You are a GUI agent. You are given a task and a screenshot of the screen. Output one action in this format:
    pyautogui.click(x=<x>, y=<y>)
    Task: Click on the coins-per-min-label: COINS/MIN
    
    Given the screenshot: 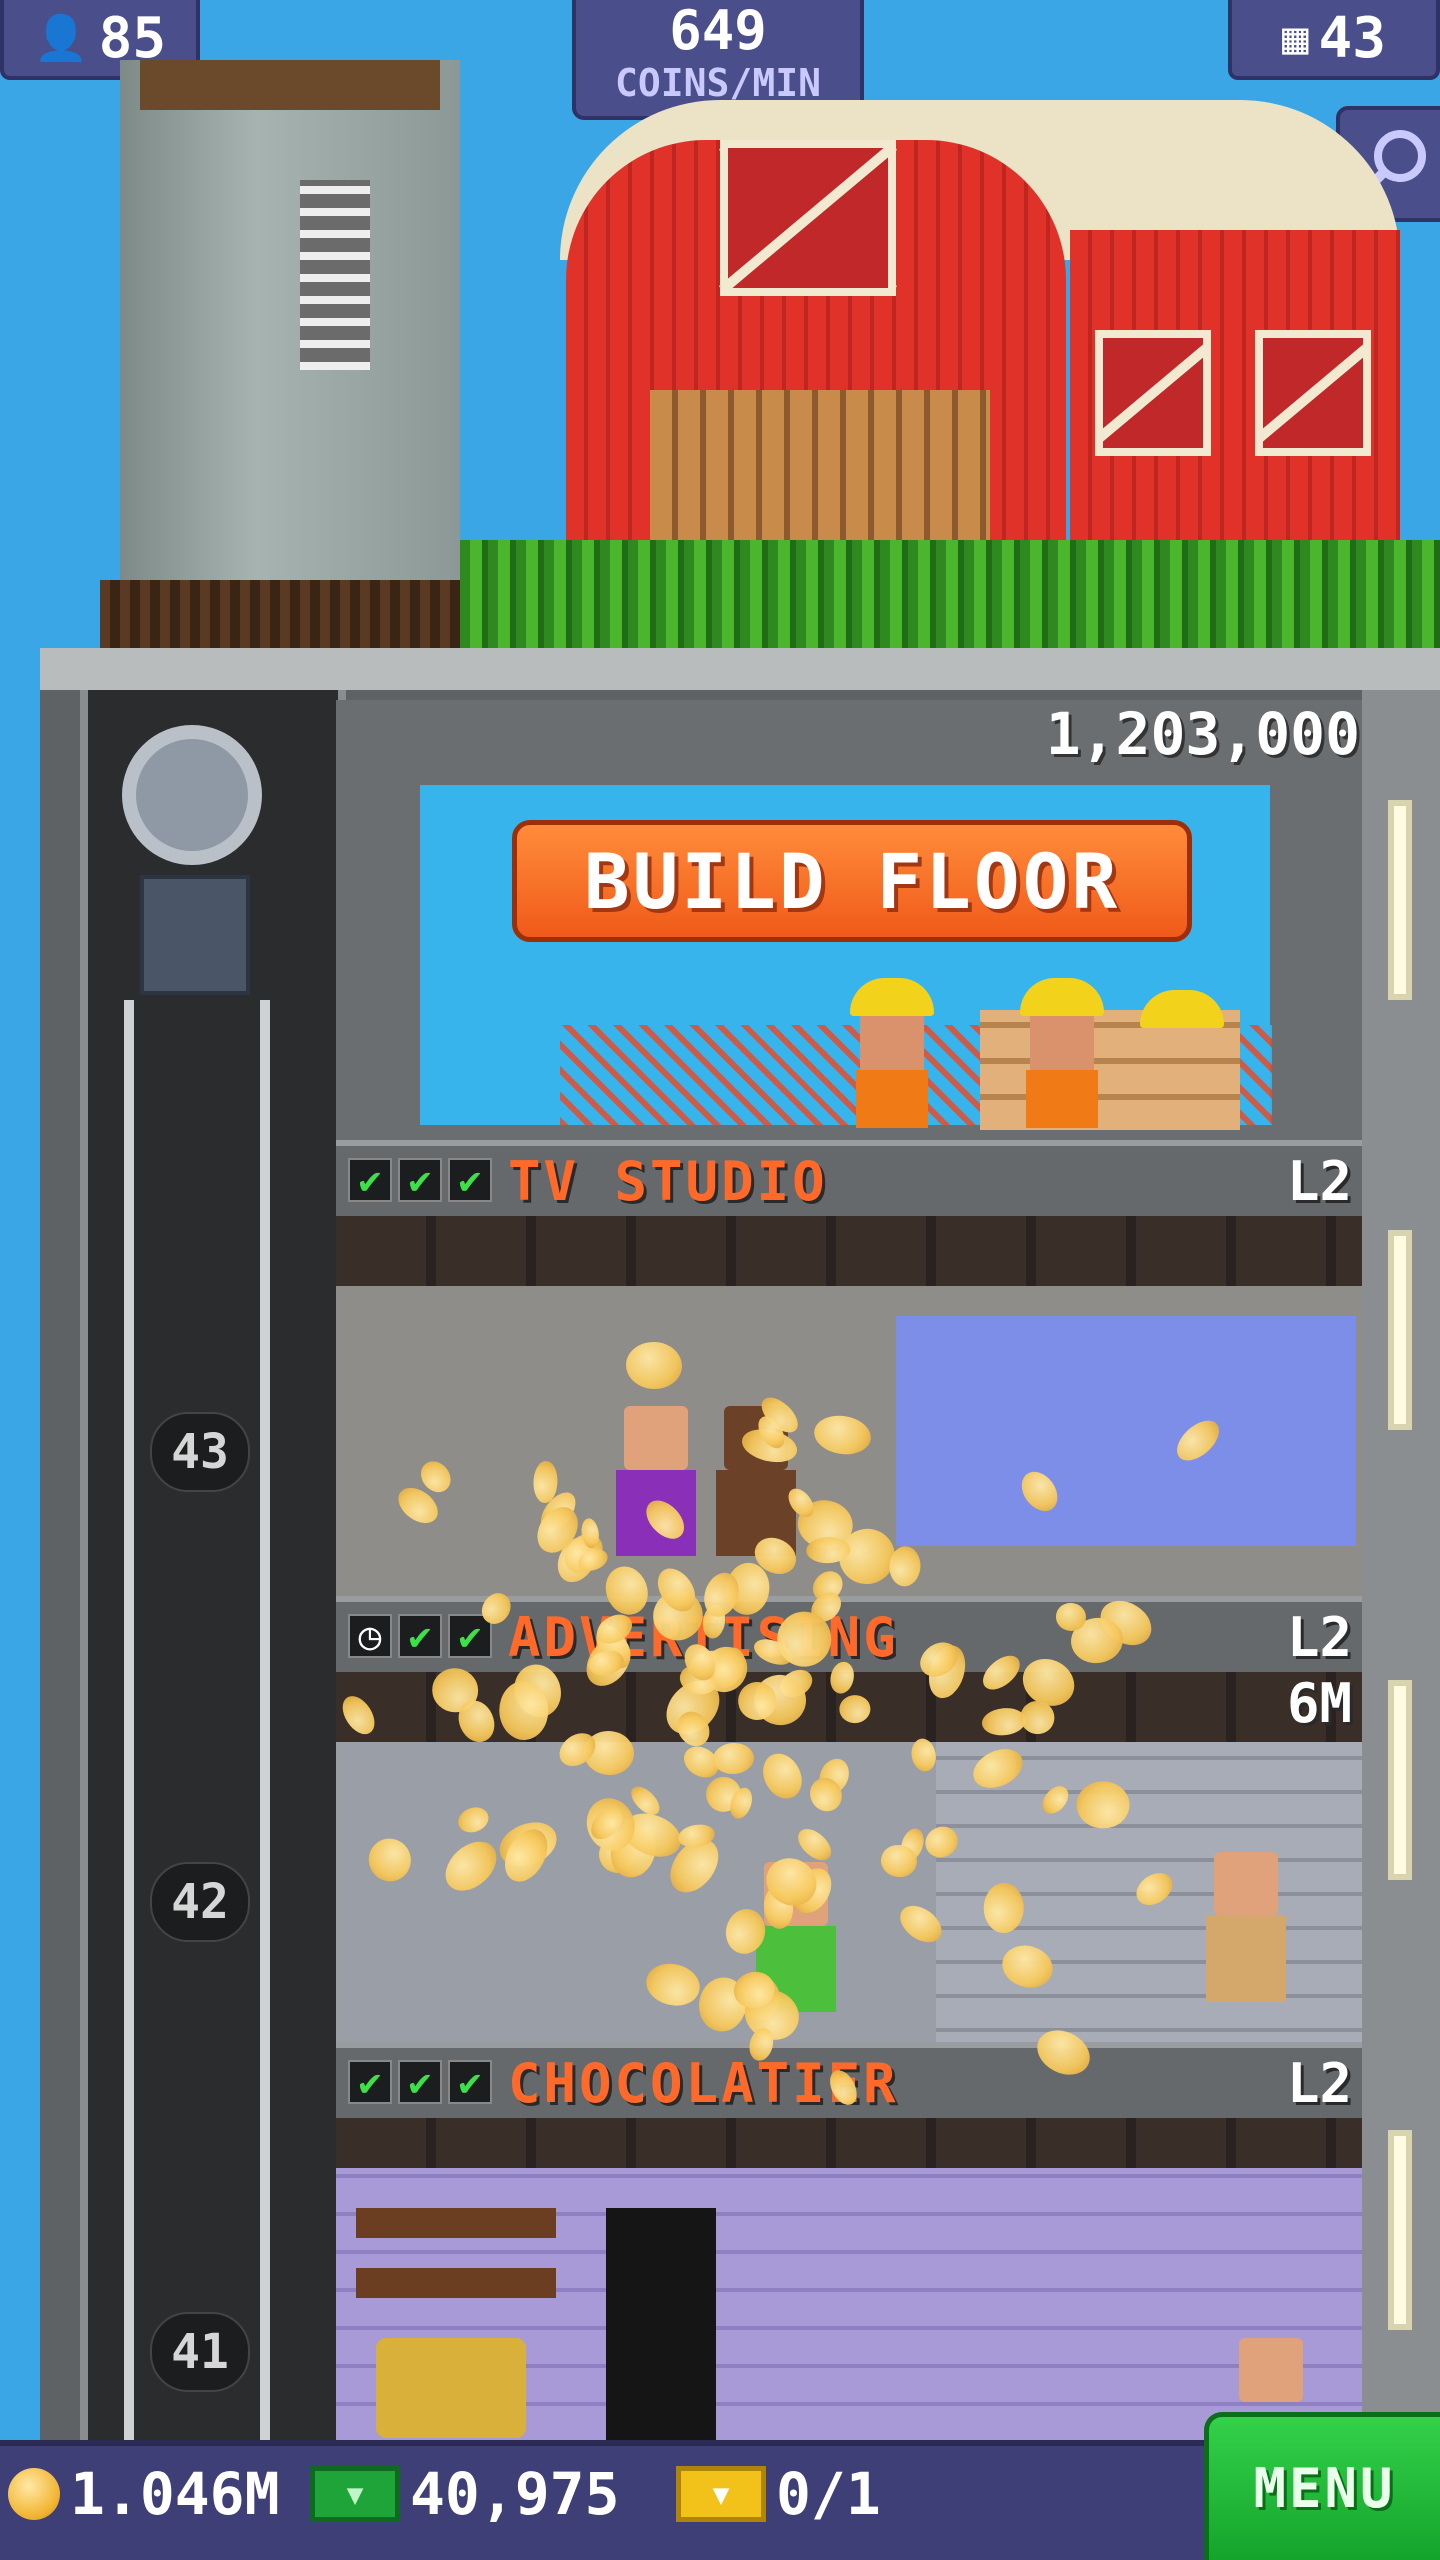 What is the action you would take?
    pyautogui.click(x=718, y=83)
    